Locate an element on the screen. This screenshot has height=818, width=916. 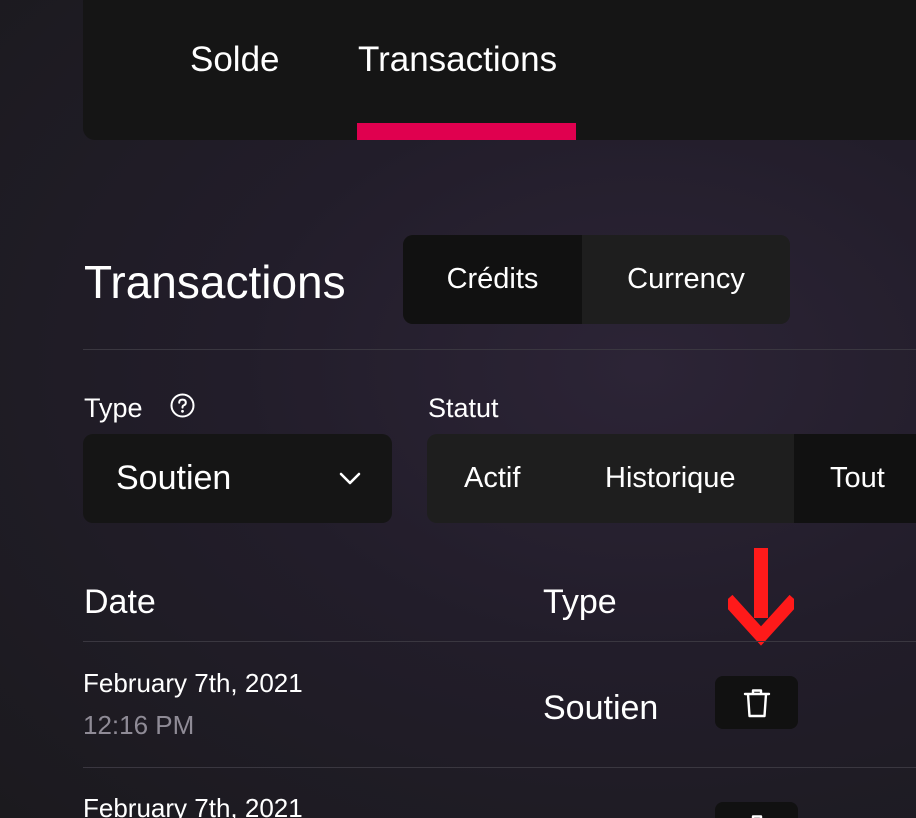
segment-currency: Currency is located at coordinates (686, 279).